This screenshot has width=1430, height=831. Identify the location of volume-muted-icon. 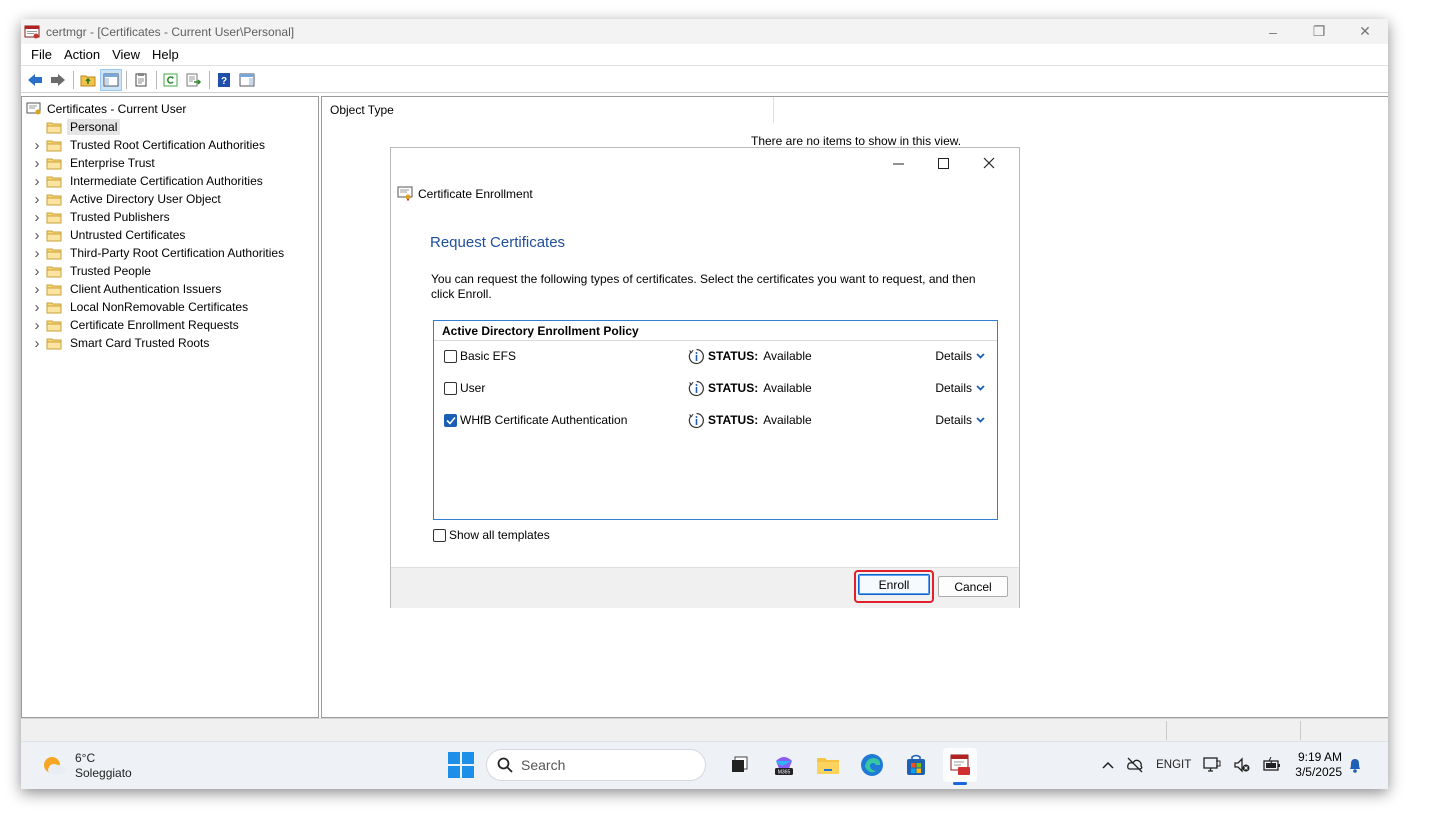
(1242, 765).